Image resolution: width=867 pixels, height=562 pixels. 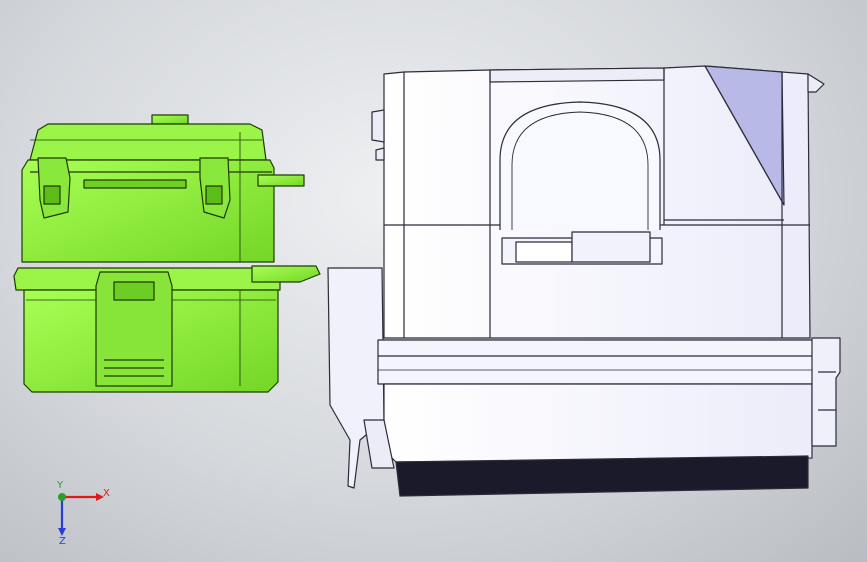 What do you see at coordinates (602, 476) in the screenshot?
I see `dark-base` at bounding box center [602, 476].